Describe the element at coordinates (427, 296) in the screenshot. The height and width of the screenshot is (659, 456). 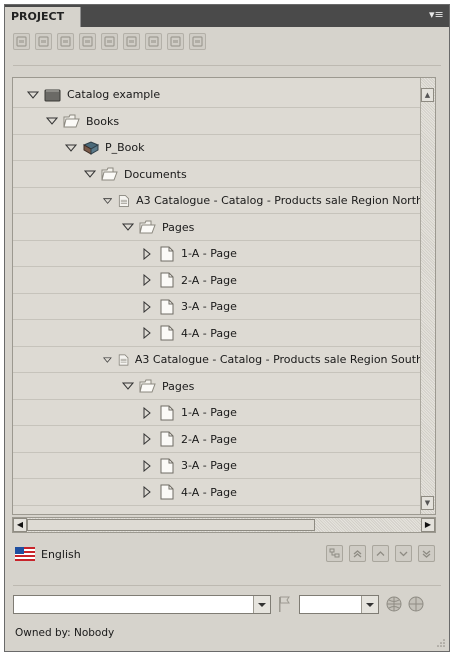
I see `vertical-scrollbar: ▲ ▼` at that location.